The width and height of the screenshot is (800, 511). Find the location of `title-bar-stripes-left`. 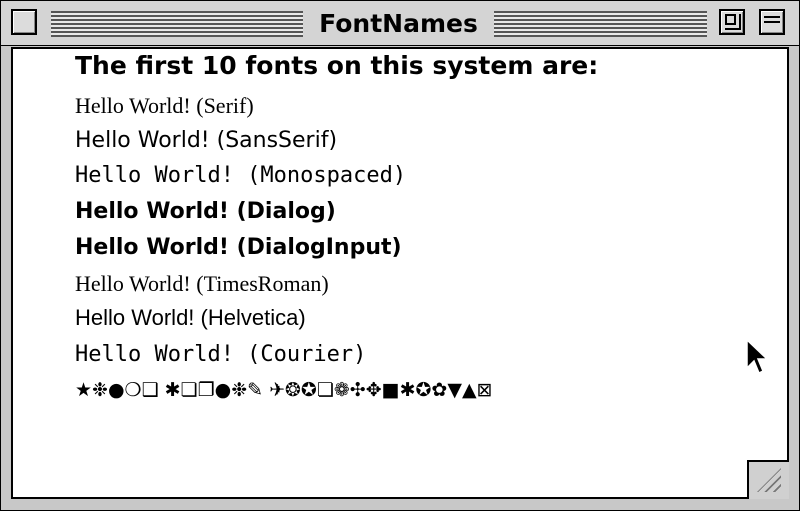

title-bar-stripes-left is located at coordinates (177, 24).